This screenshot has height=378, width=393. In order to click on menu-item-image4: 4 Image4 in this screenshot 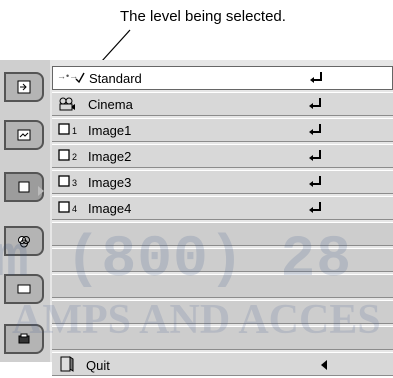, I will do `click(222, 208)`.